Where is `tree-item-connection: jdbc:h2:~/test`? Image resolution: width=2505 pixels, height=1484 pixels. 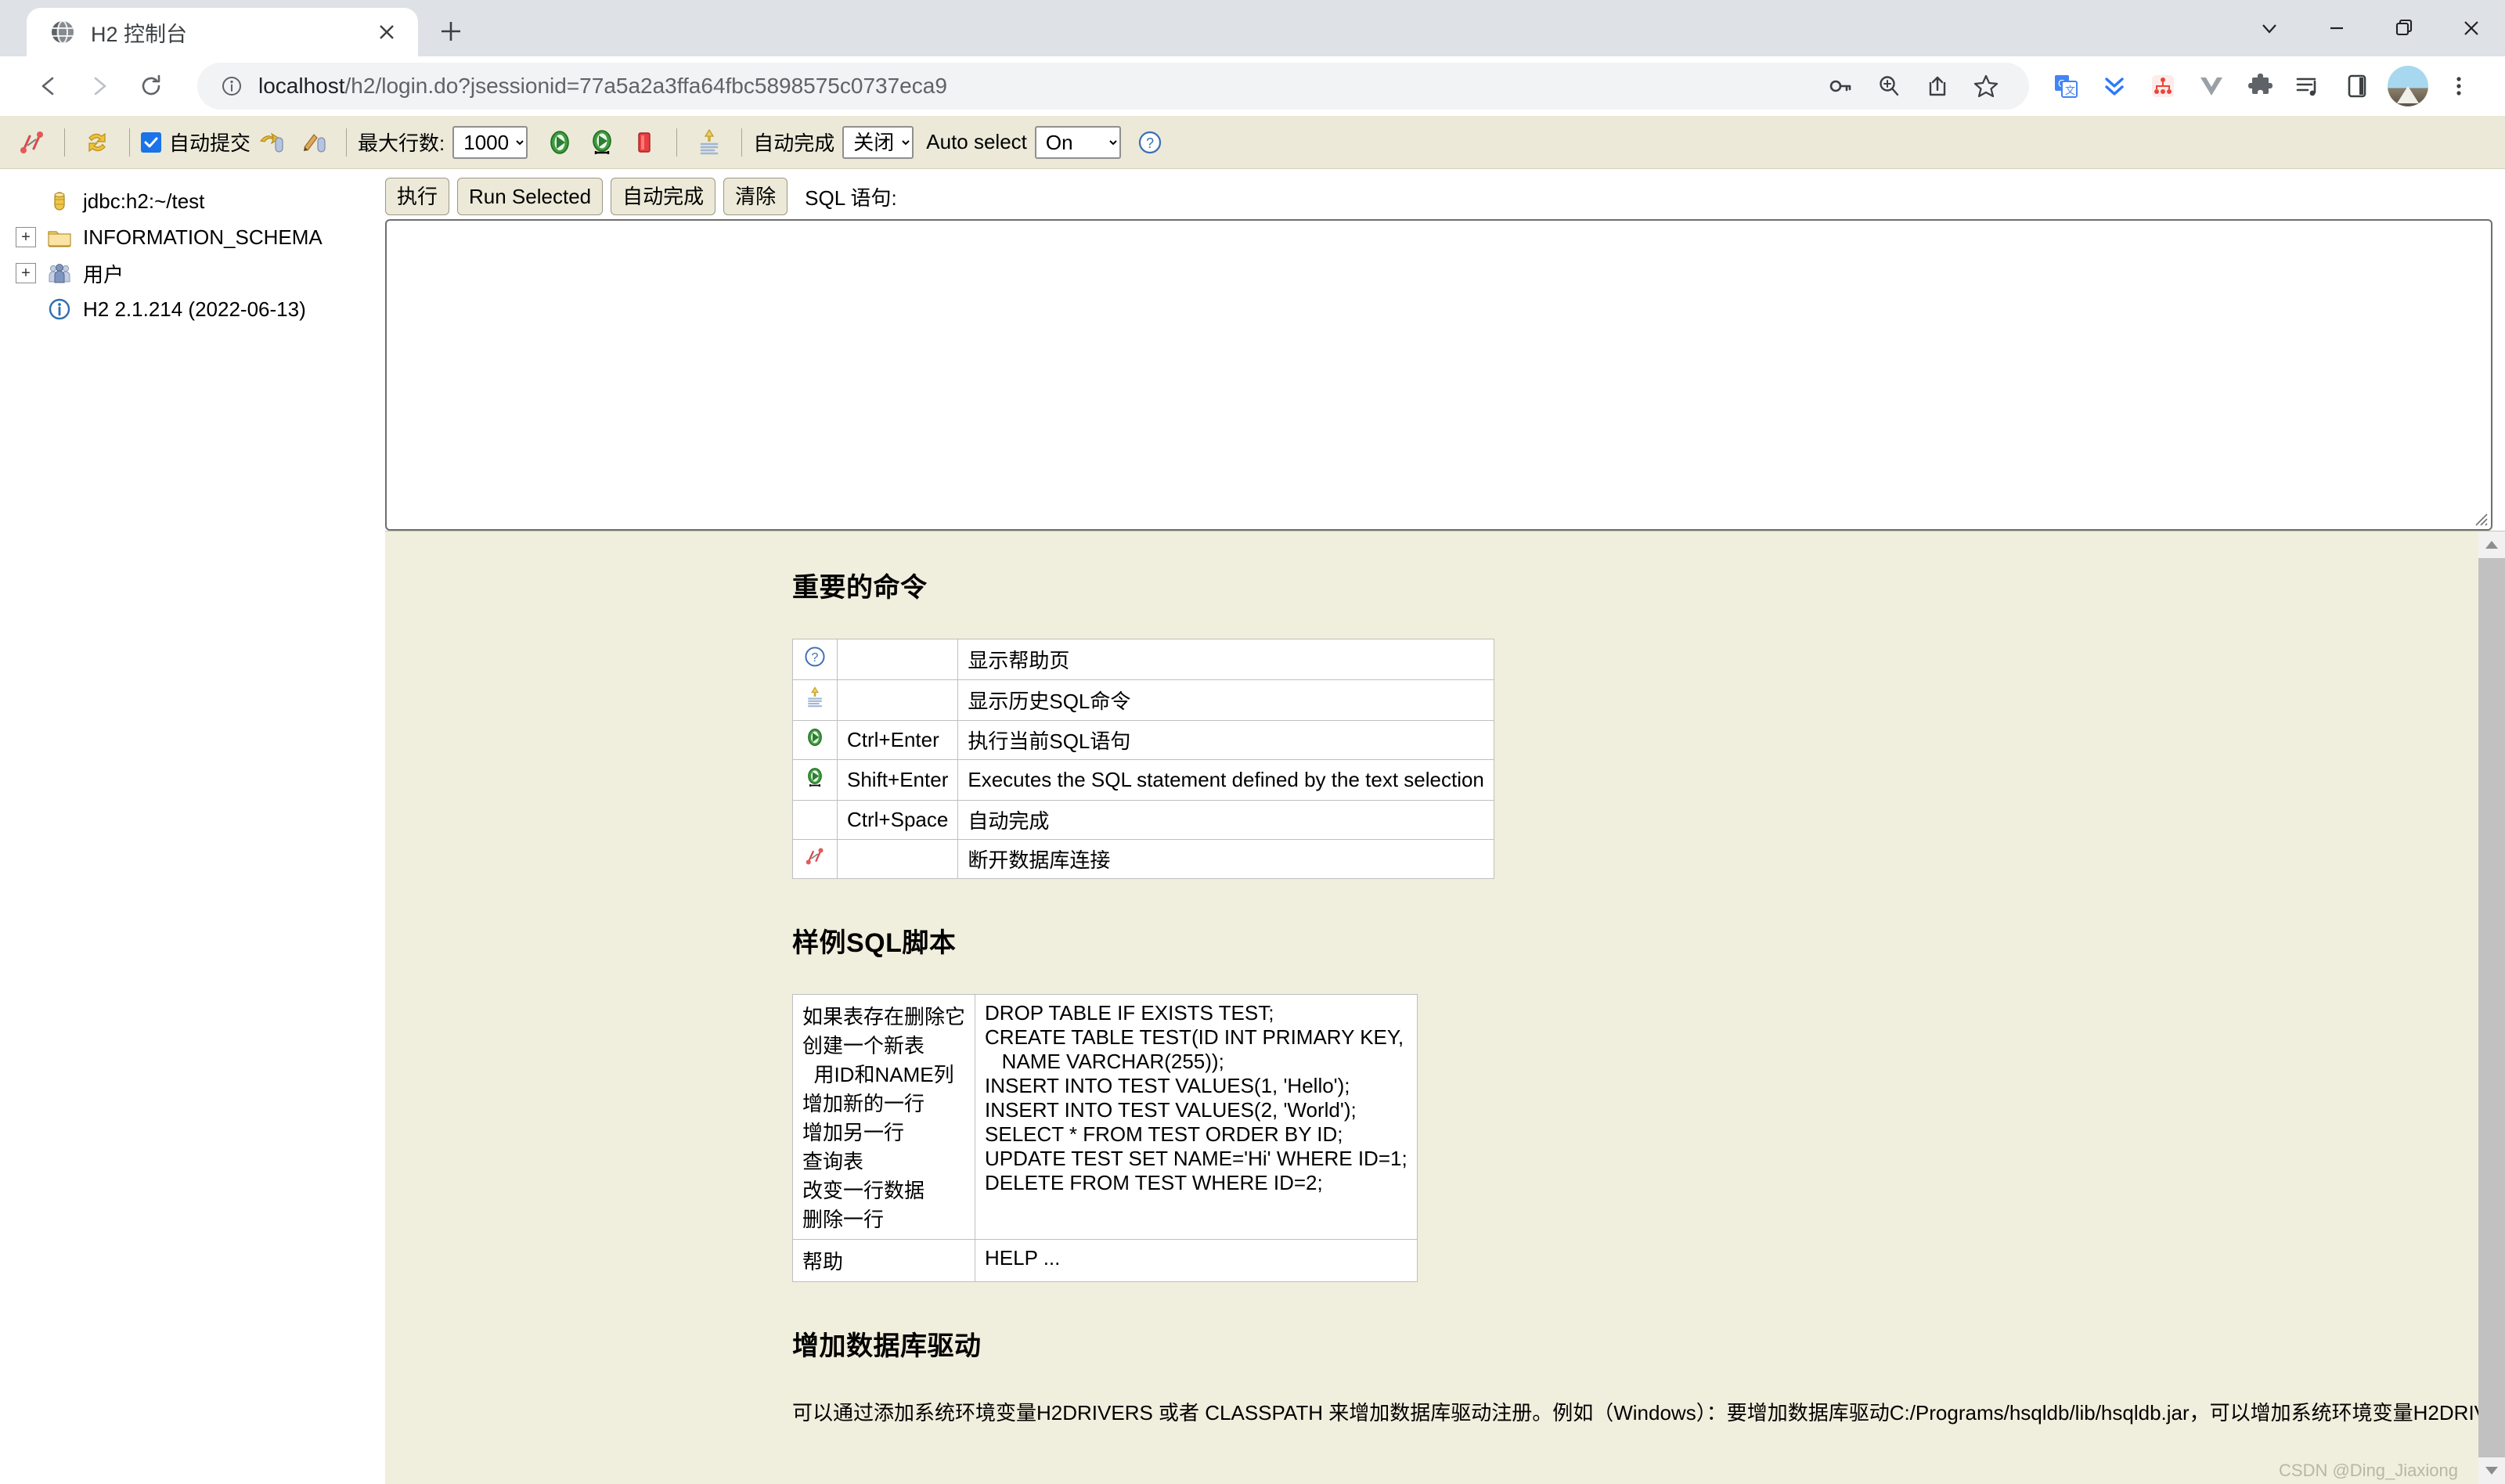
tree-item-connection: jdbc:h2:~/test is located at coordinates (201, 201).